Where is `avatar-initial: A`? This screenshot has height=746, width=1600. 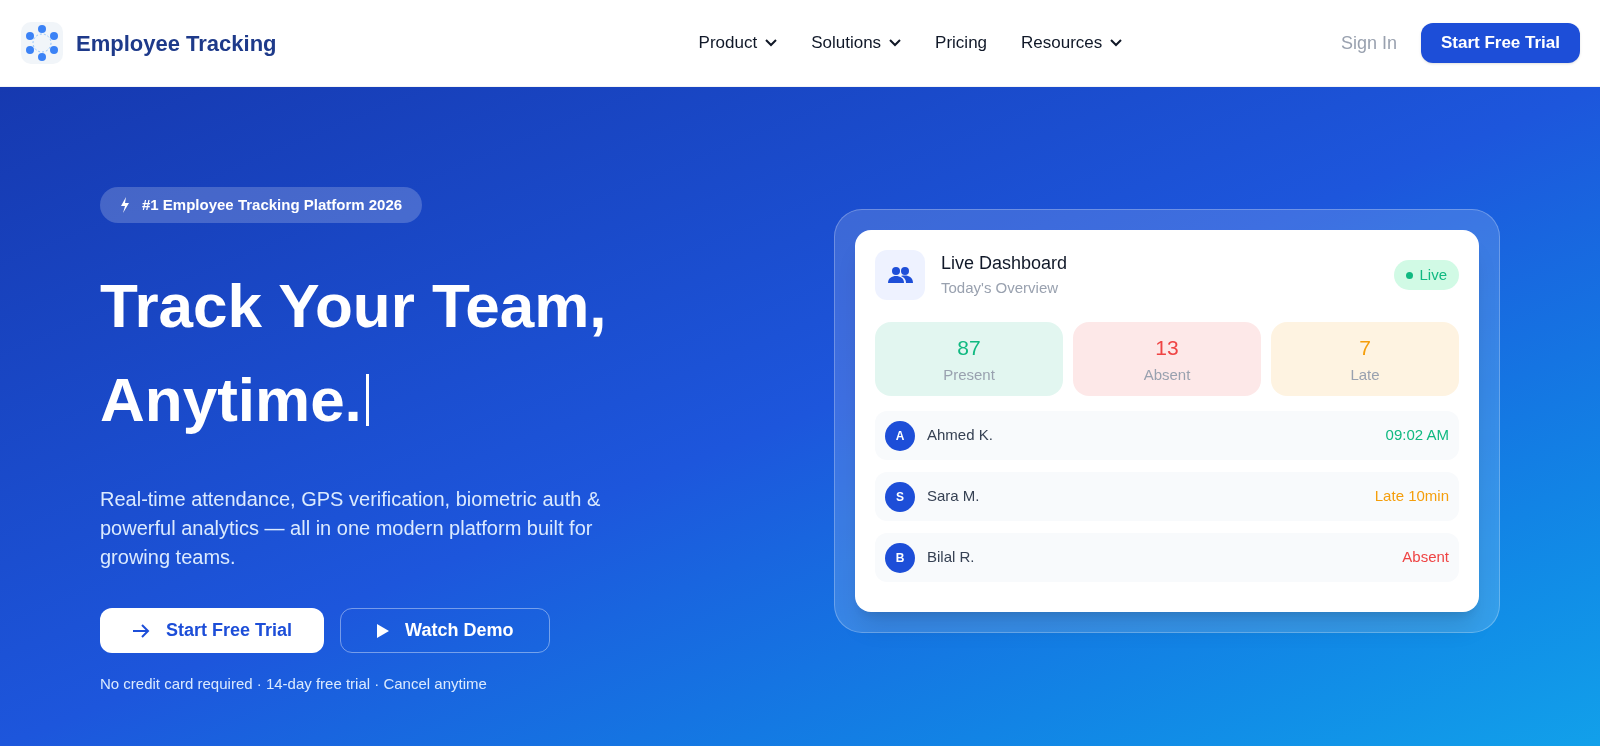 avatar-initial: A is located at coordinates (900, 435).